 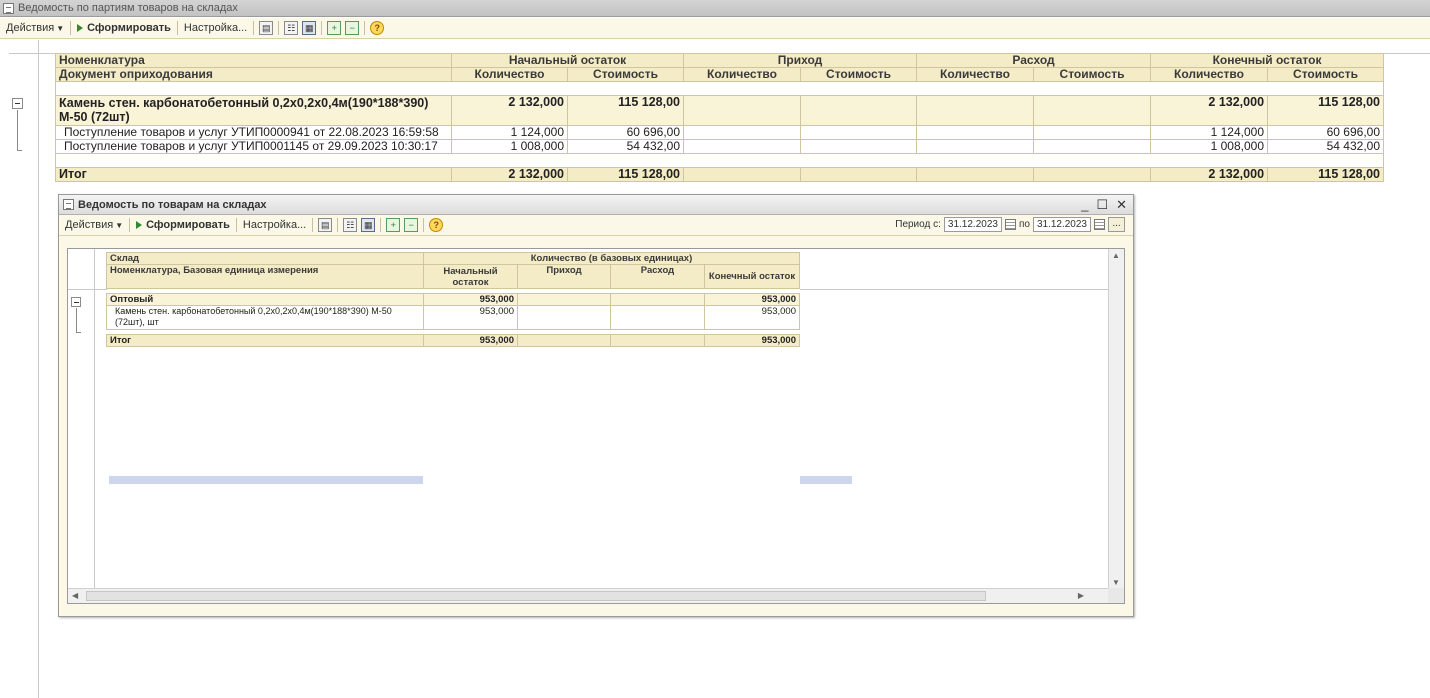 What do you see at coordinates (1102, 205) in the screenshot?
I see `maximize-icon: ☐` at bounding box center [1102, 205].